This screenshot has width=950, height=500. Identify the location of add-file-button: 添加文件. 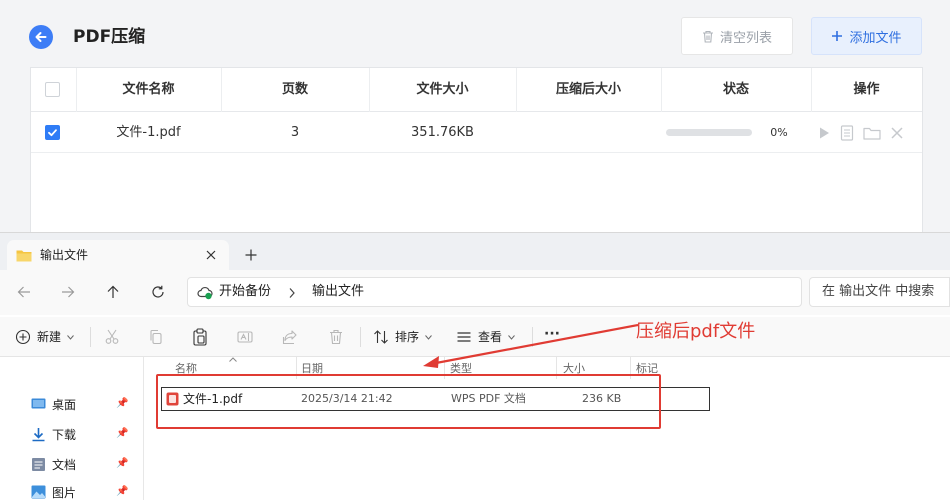
(866, 36).